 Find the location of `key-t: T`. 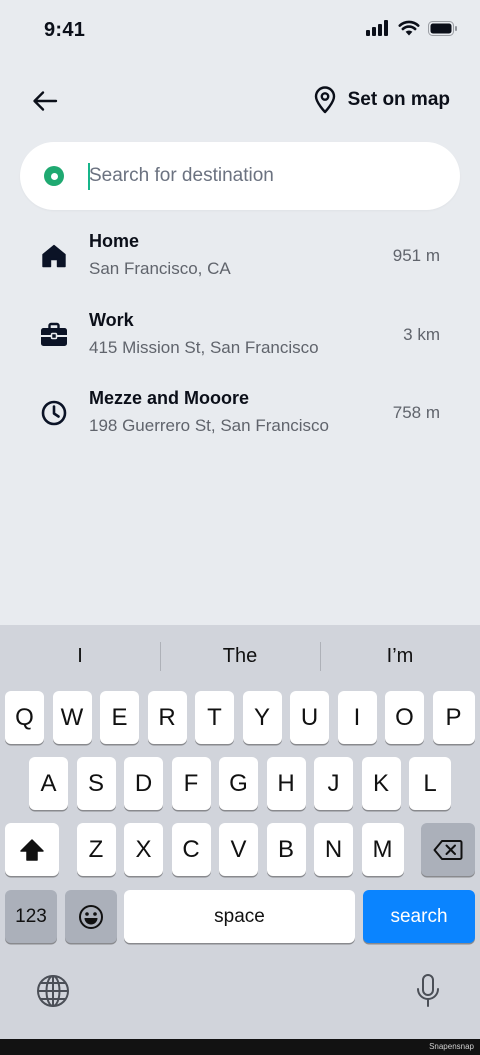

key-t: T is located at coordinates (214, 717).